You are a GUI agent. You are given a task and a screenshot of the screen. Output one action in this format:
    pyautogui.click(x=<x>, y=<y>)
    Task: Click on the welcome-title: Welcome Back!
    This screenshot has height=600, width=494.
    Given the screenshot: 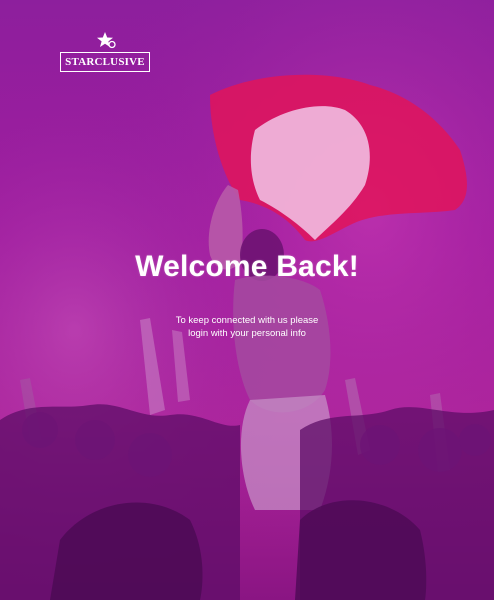 What is the action you would take?
    pyautogui.click(x=247, y=266)
    